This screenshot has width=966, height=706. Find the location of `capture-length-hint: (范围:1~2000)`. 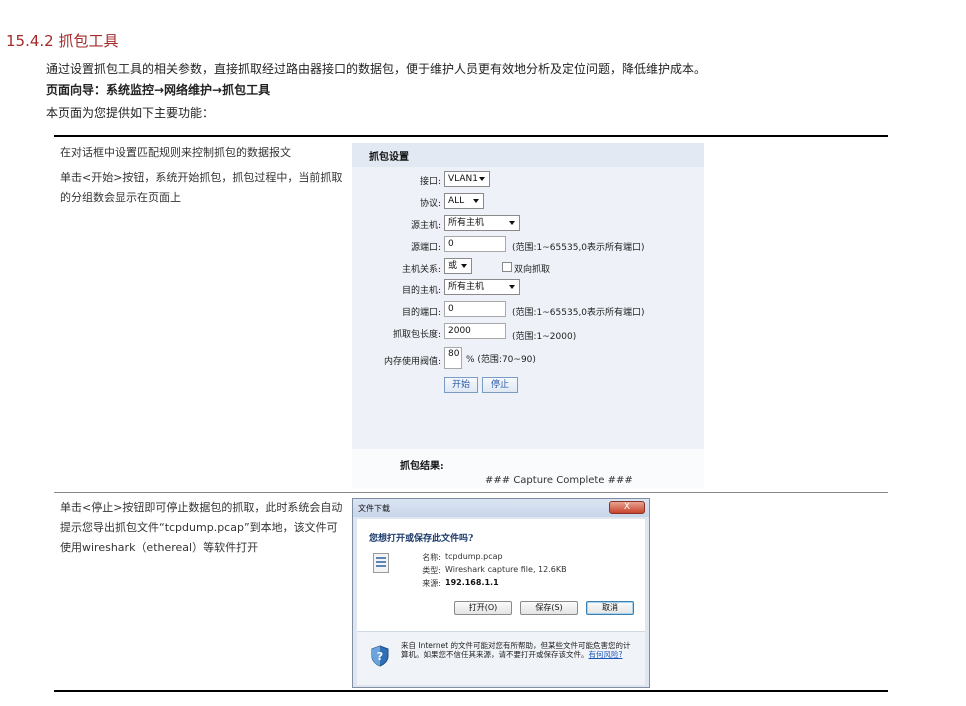

capture-length-hint: (范围:1~2000) is located at coordinates (544, 337).